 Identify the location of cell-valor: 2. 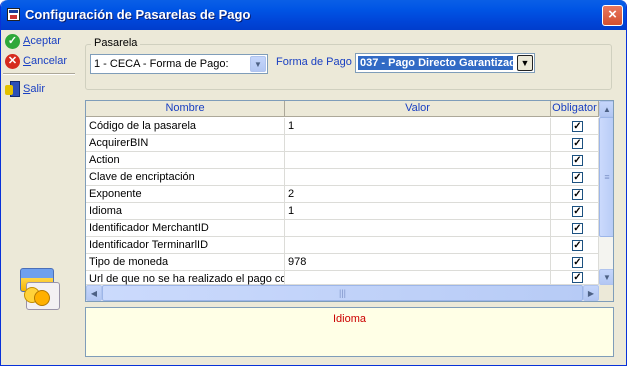
(418, 194).